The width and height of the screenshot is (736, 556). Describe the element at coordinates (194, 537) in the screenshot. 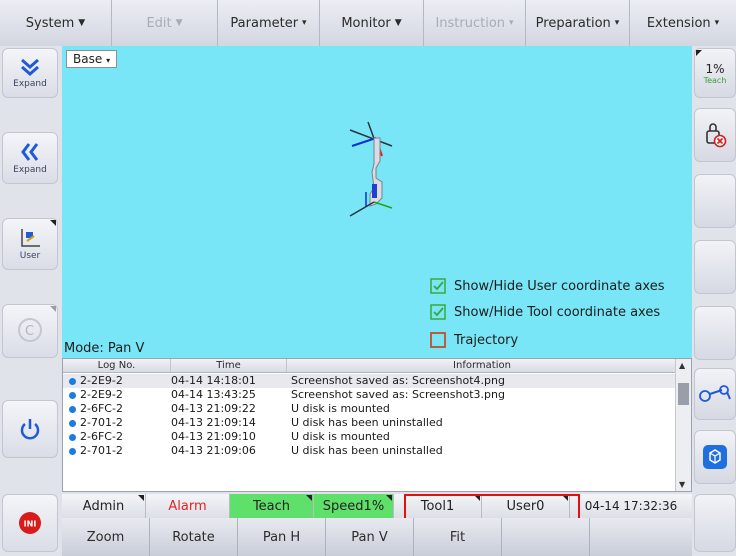

I see `rotate-button: Rotate` at that location.